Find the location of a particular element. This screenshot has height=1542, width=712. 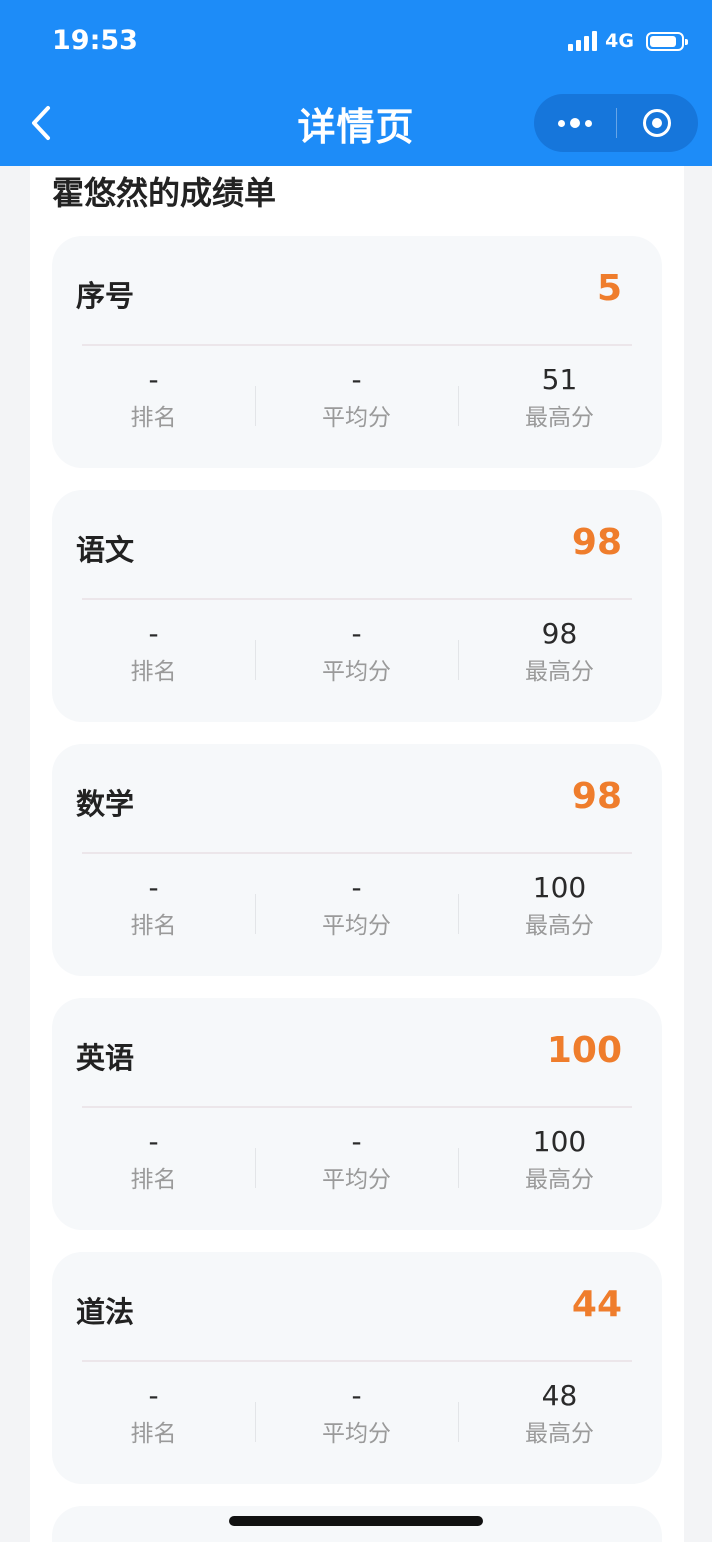

report-heading: 霍悠然的成绩单 is located at coordinates (164, 193).